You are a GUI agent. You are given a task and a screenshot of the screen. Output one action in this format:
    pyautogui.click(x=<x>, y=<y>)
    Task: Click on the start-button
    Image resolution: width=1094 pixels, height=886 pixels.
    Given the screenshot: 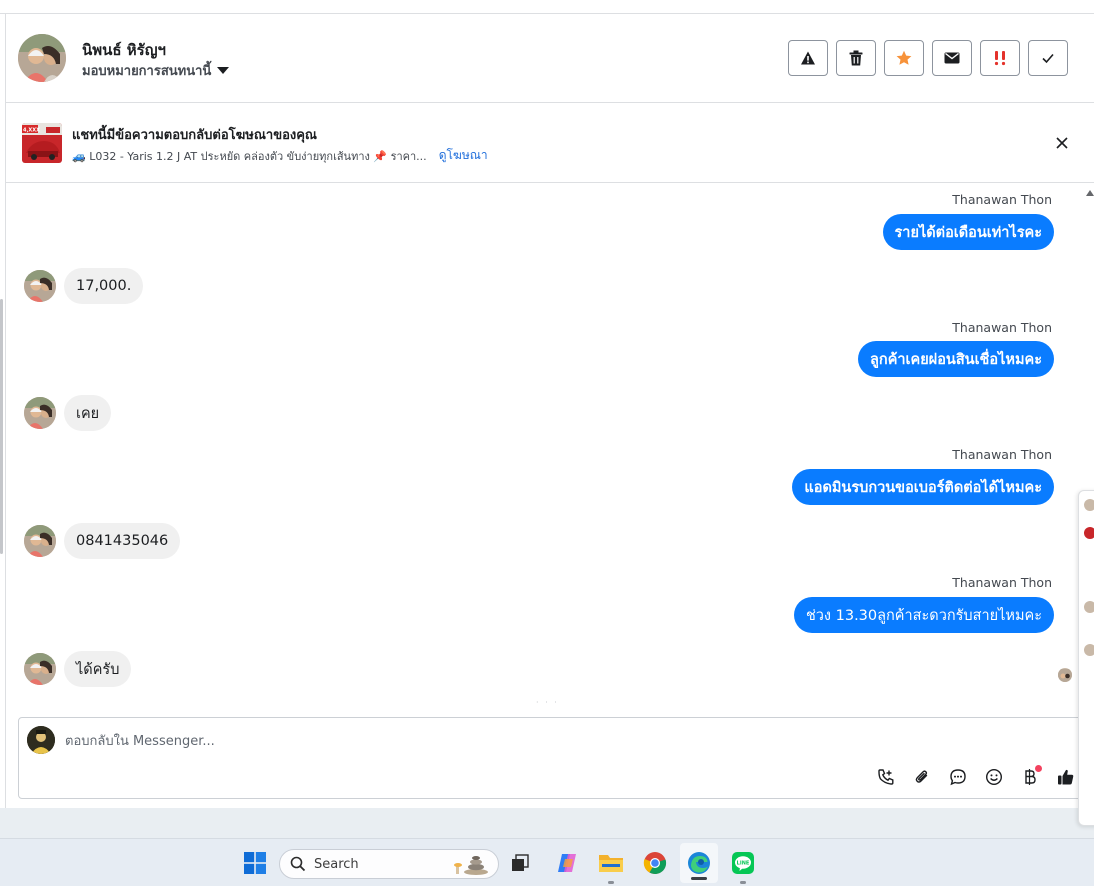 What is the action you would take?
    pyautogui.click(x=255, y=862)
    